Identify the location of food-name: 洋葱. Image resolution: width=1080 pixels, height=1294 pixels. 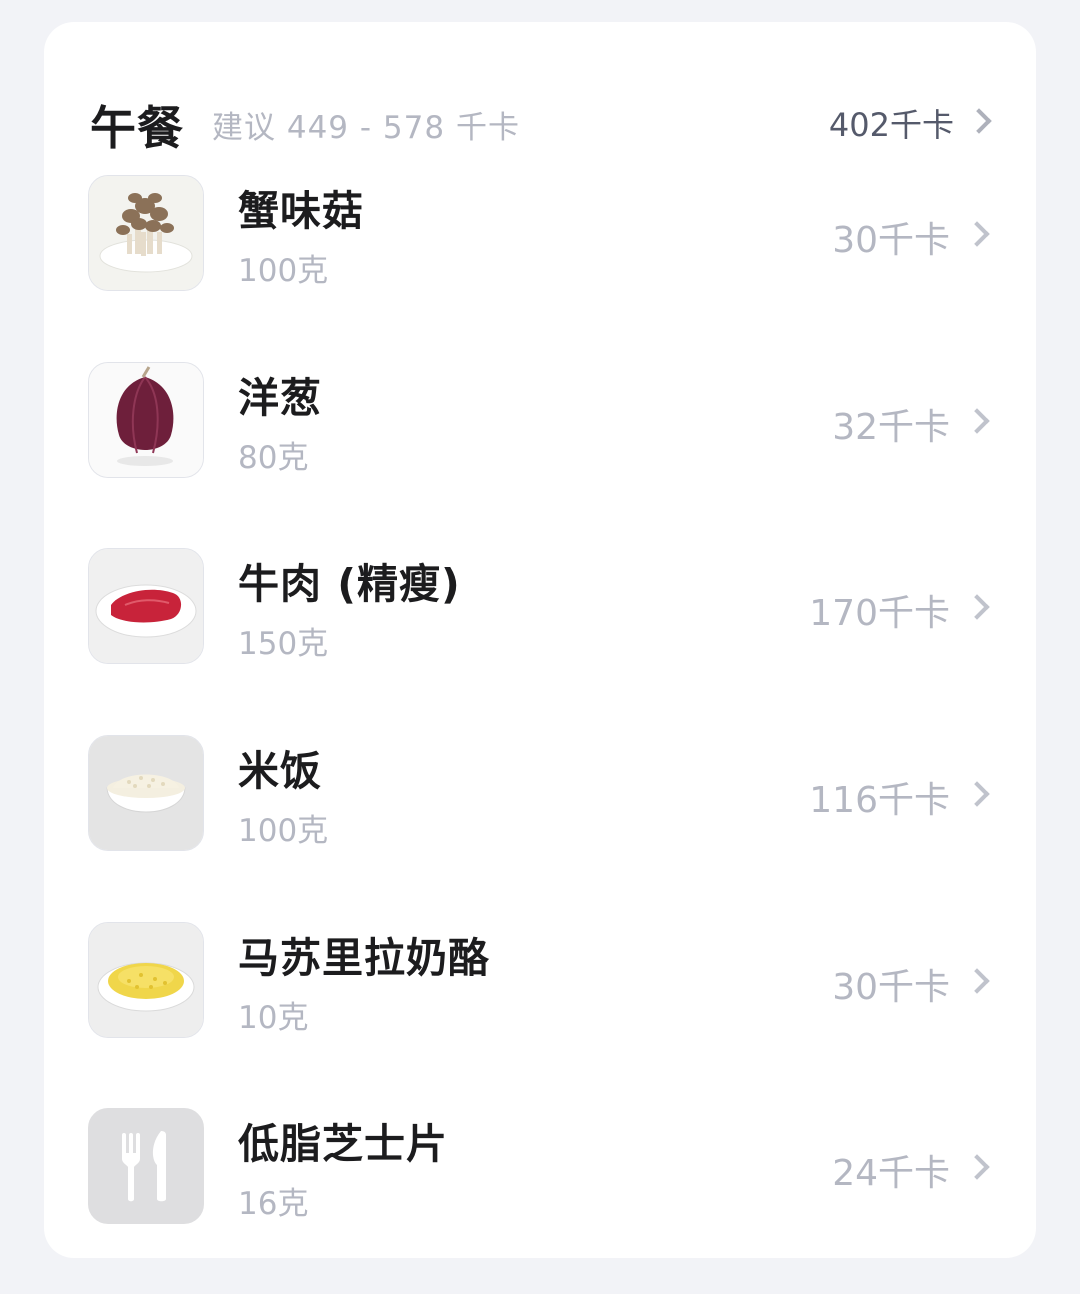
(280, 398).